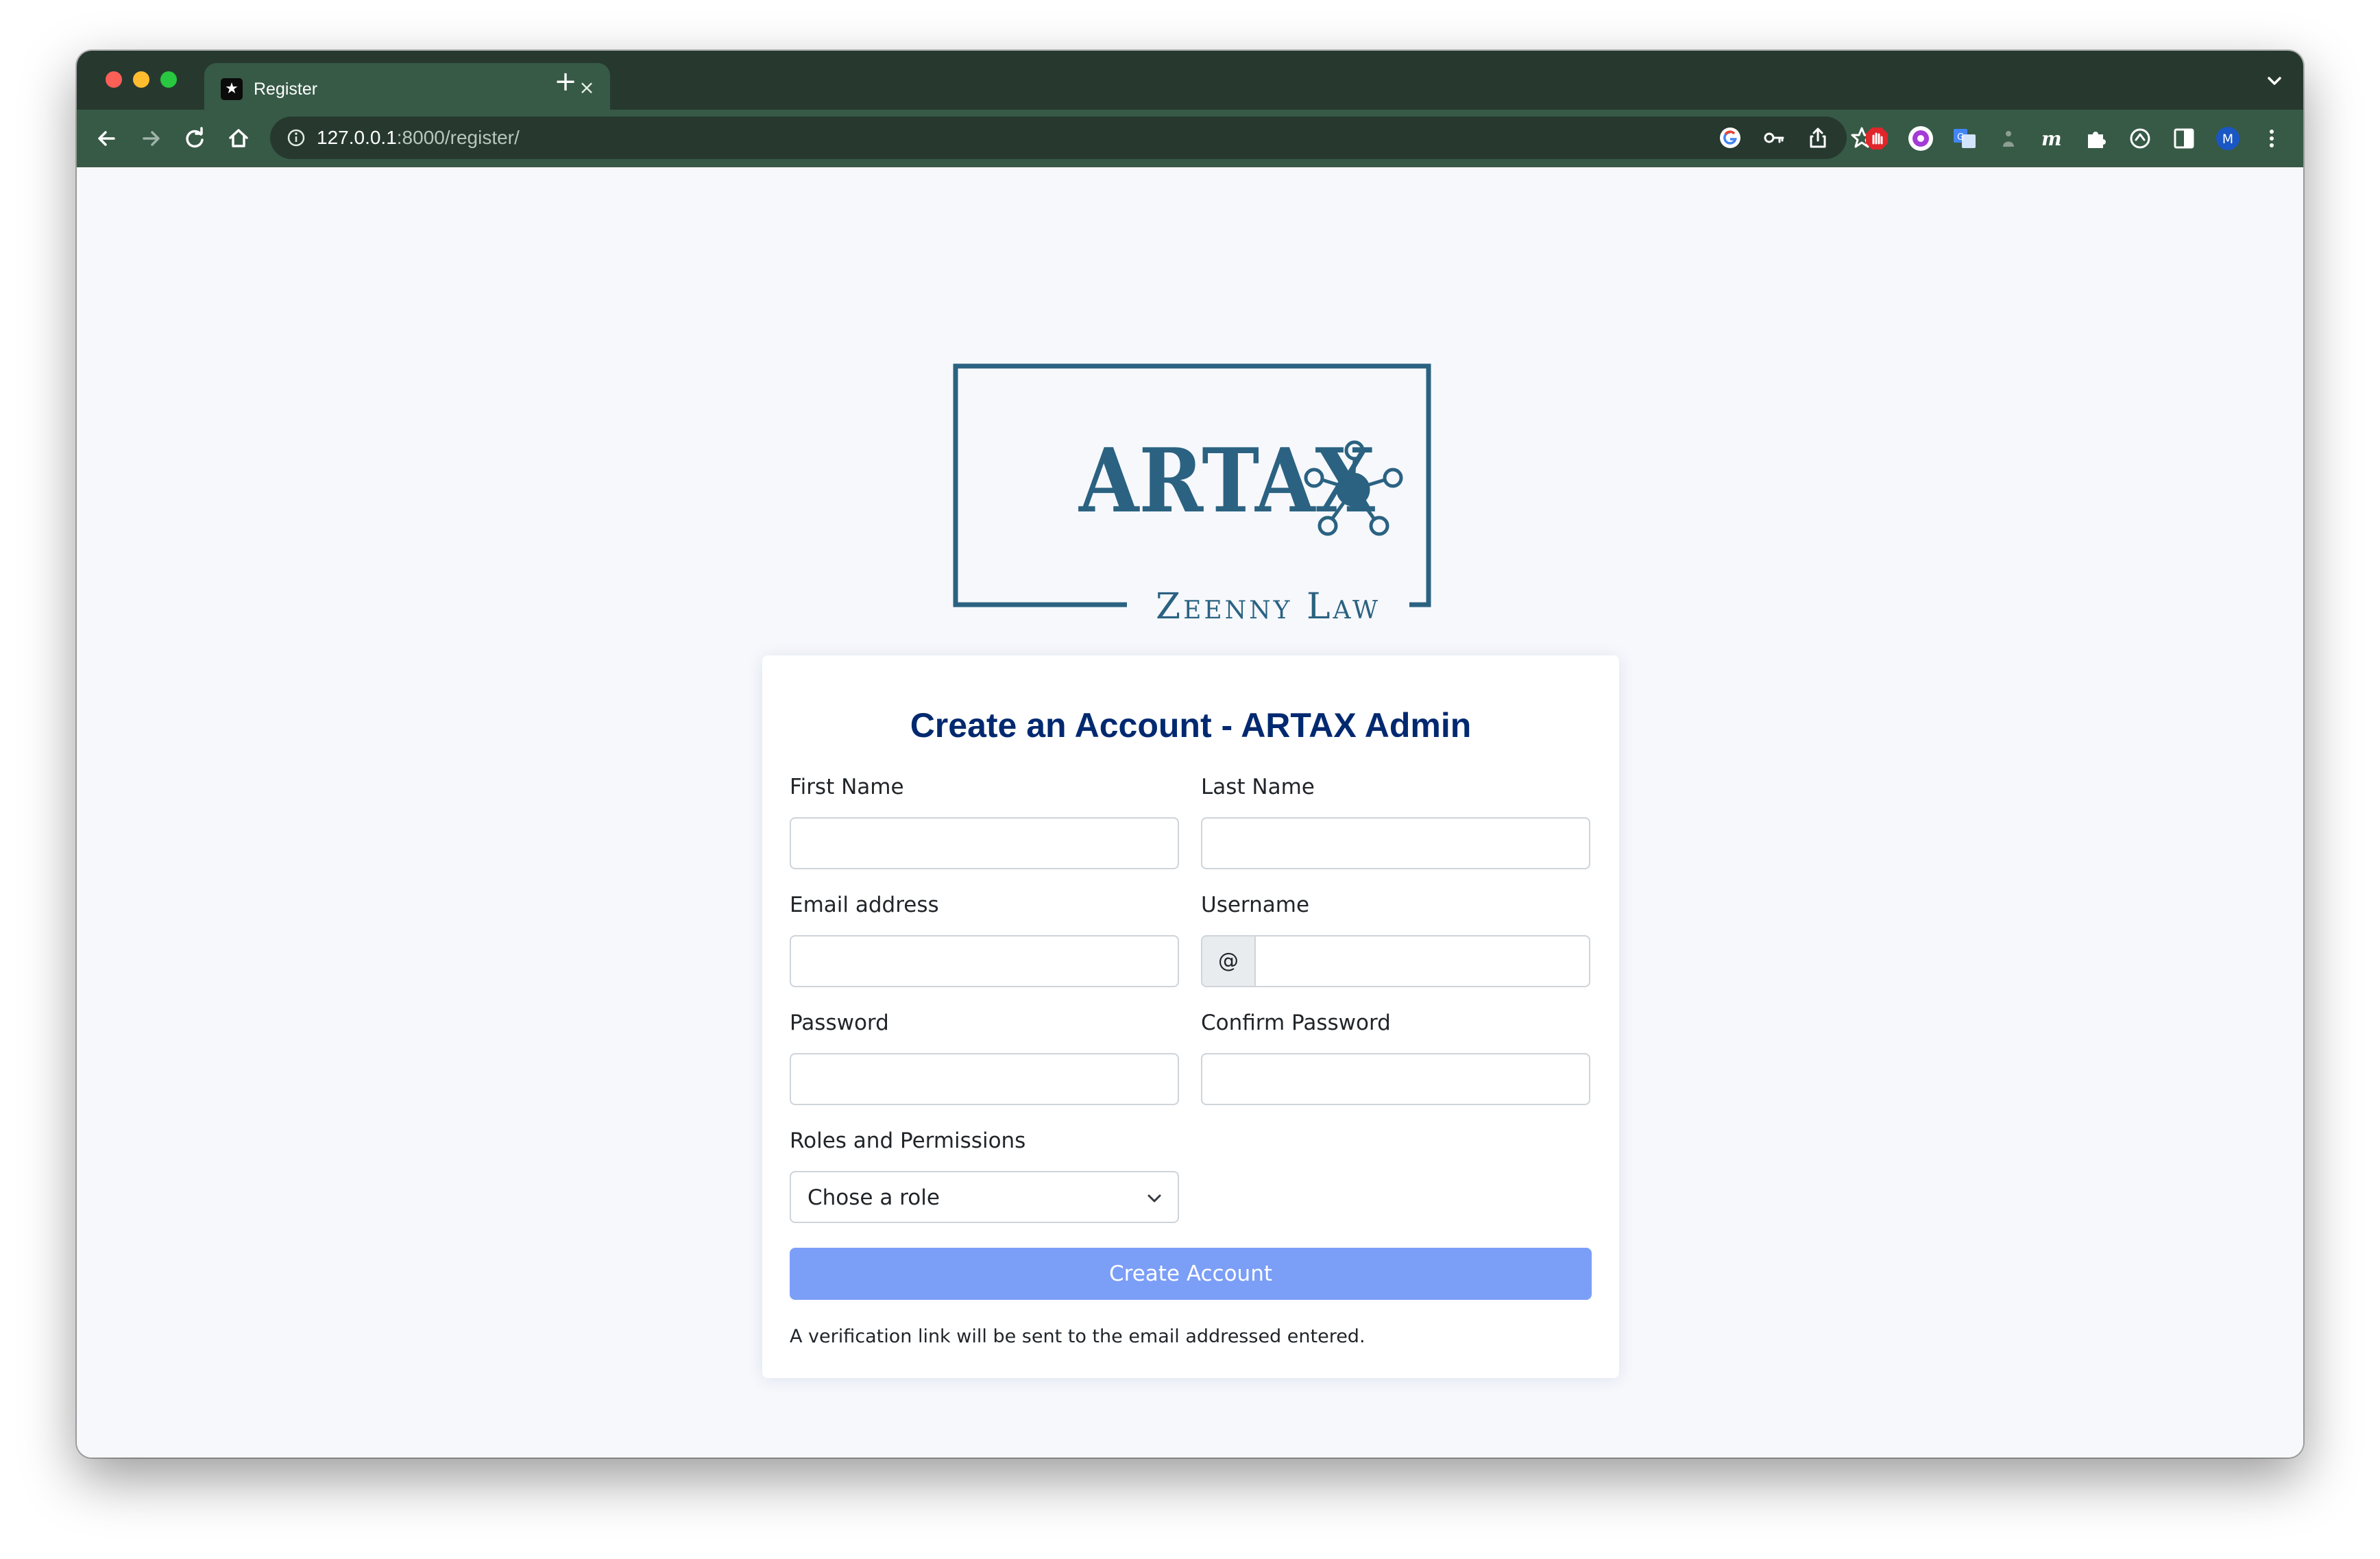  I want to click on role-label: Roles and Permissions, so click(908, 1140).